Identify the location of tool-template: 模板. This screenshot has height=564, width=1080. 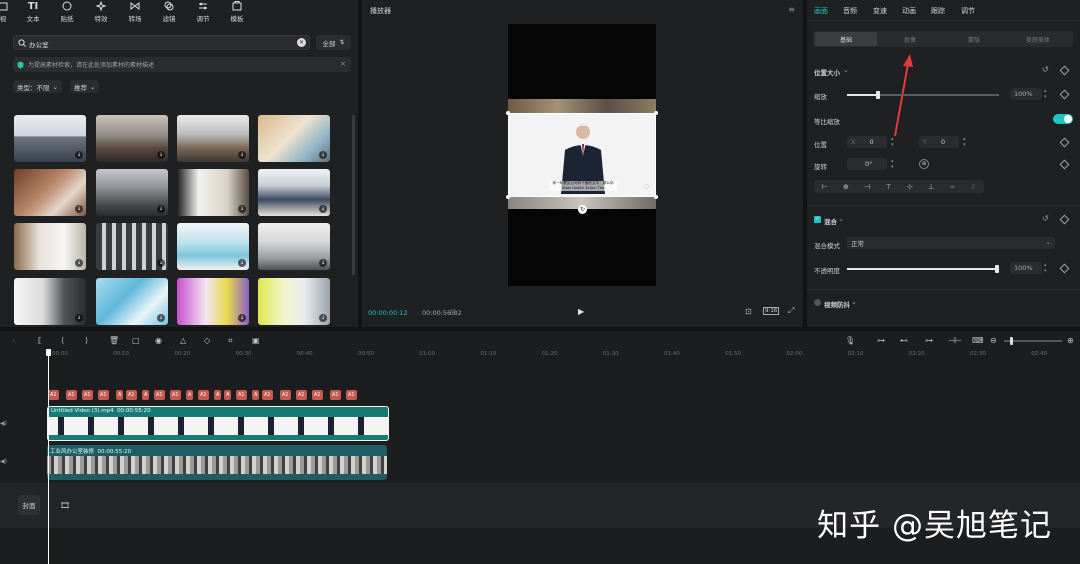
(237, 12).